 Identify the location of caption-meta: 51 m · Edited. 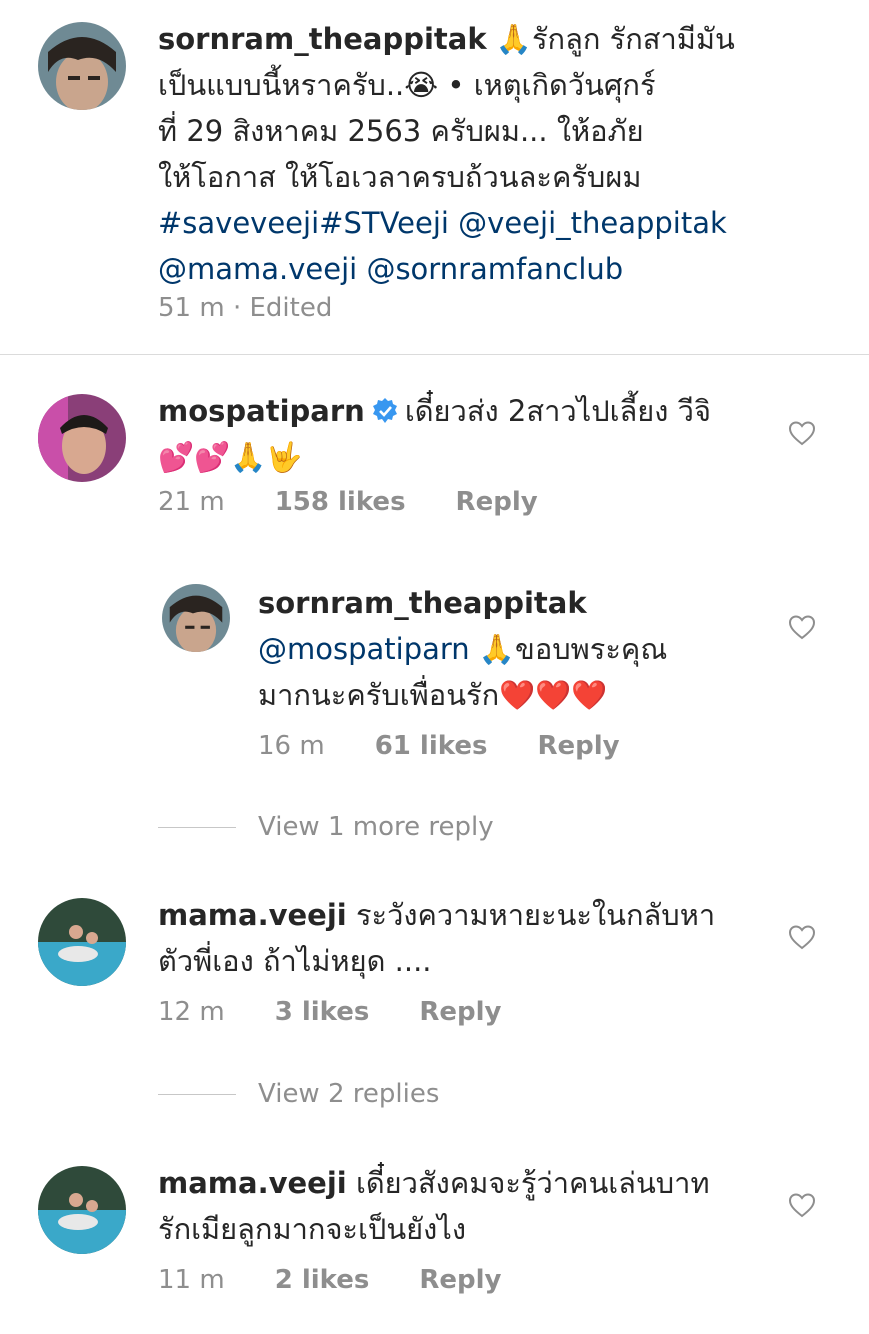
(245, 308).